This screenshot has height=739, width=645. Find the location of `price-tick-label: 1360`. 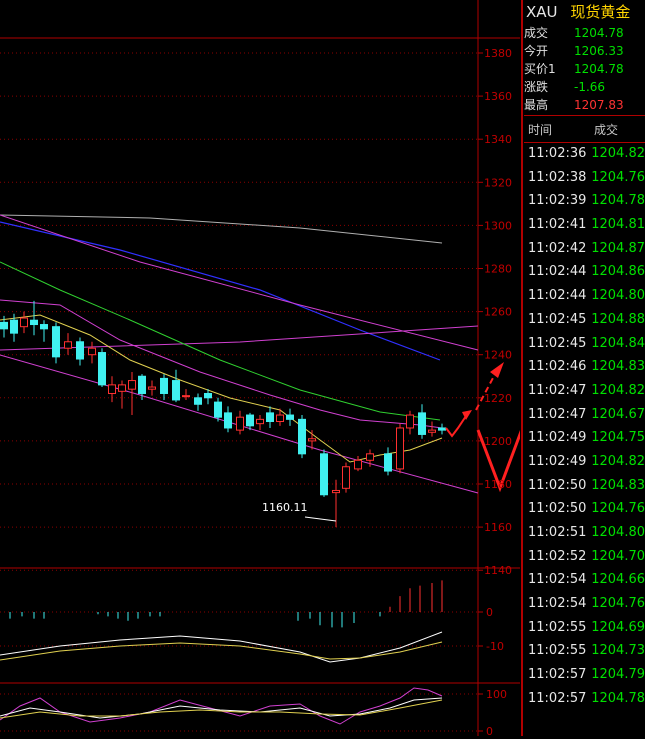

price-tick-label: 1360 is located at coordinates (498, 96).